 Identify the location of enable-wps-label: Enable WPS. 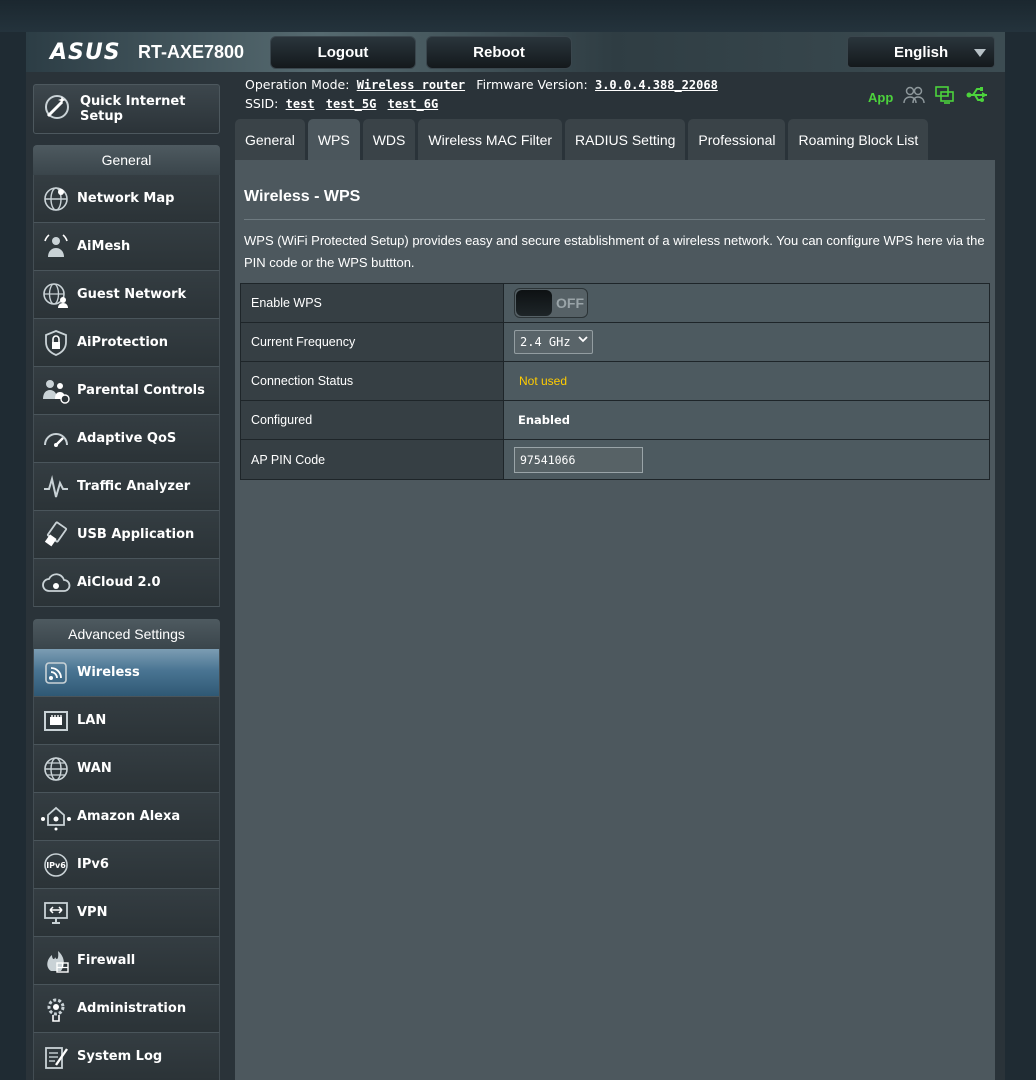
(372, 303).